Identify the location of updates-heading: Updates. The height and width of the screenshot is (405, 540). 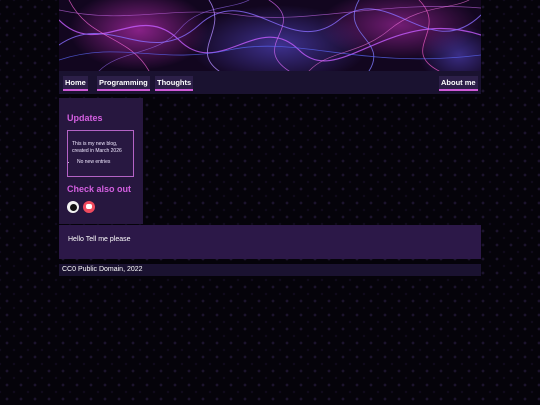
(85, 118).